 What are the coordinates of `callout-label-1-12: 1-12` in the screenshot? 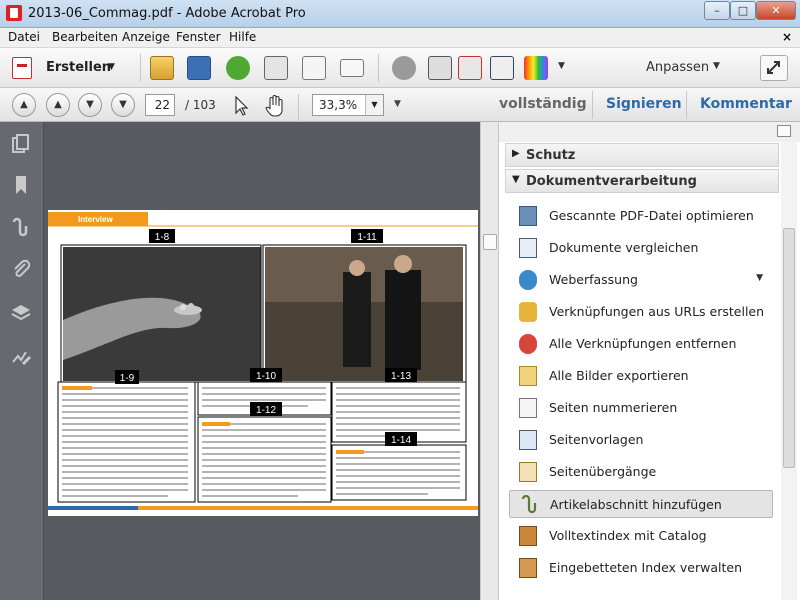 It's located at (266, 410).